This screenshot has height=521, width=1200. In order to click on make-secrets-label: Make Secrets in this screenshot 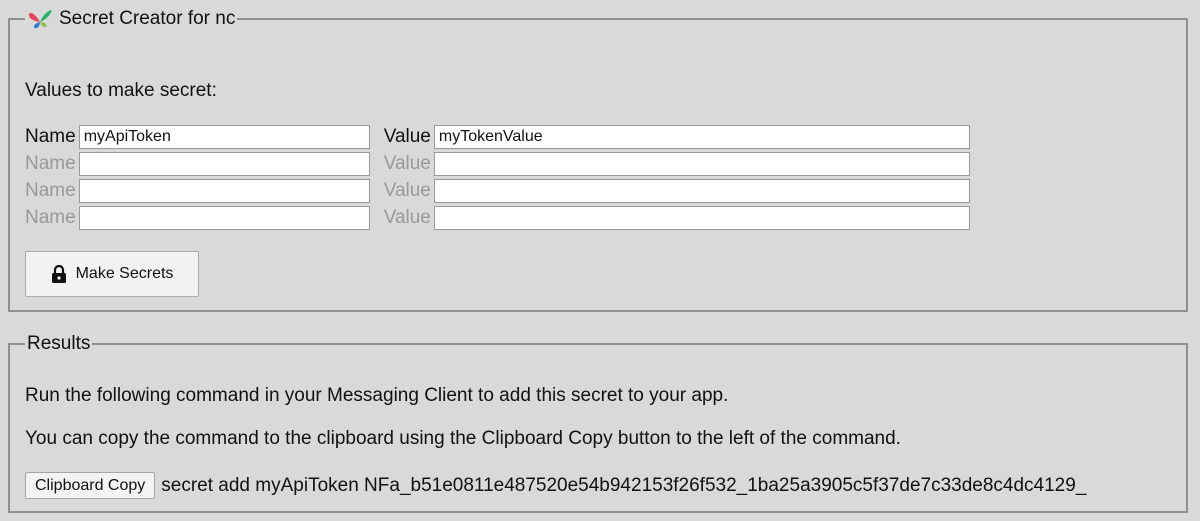, I will do `click(124, 273)`.